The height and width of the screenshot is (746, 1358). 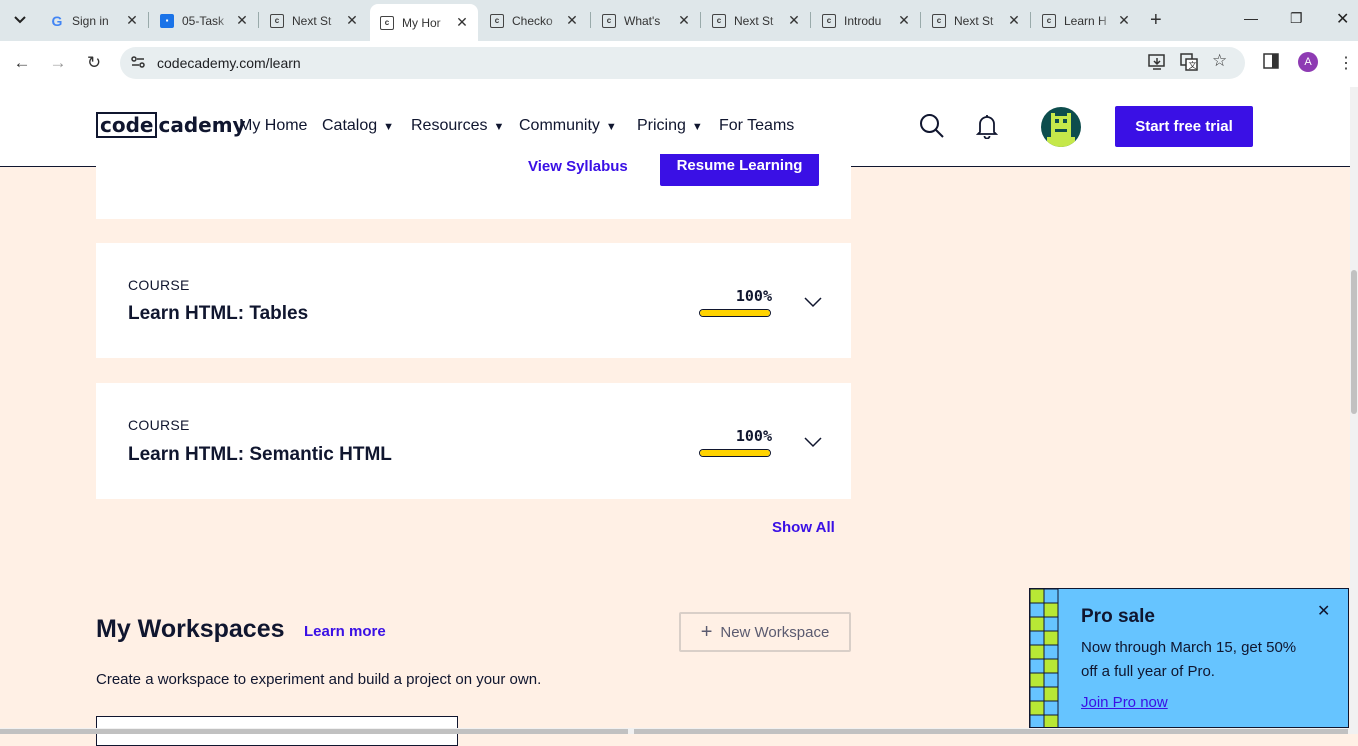 What do you see at coordinates (739, 170) in the screenshot?
I see `resume-learning-button: Resume Learning` at bounding box center [739, 170].